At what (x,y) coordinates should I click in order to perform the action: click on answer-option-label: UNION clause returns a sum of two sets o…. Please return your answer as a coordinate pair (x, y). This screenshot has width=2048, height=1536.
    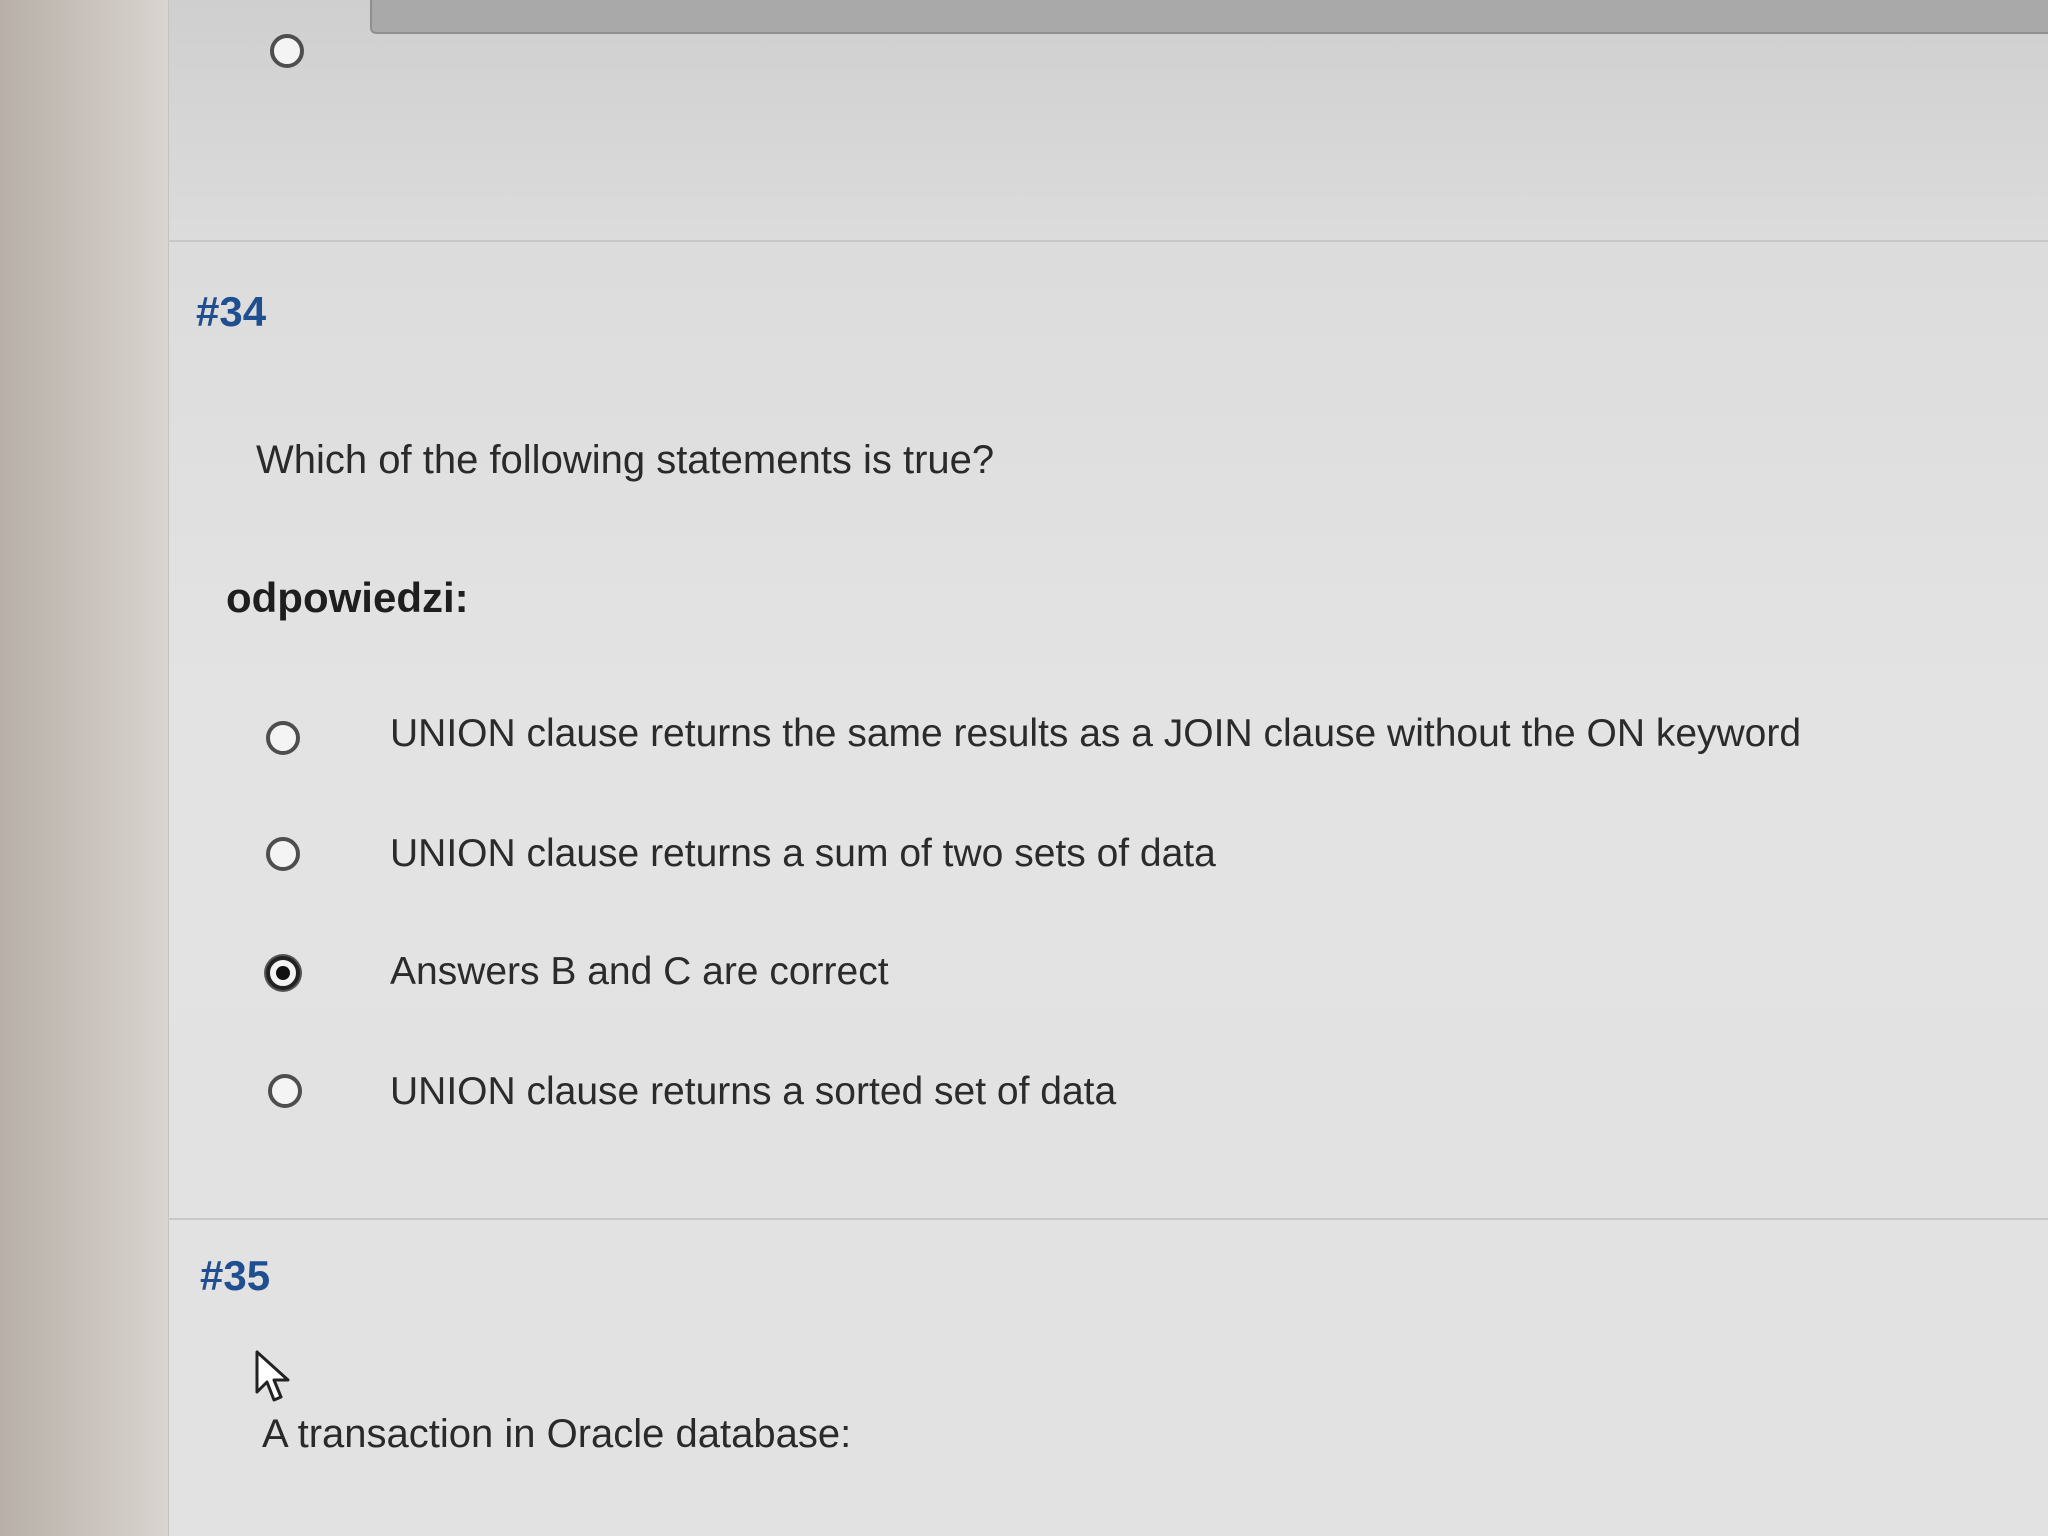
    Looking at the image, I should click on (803, 854).